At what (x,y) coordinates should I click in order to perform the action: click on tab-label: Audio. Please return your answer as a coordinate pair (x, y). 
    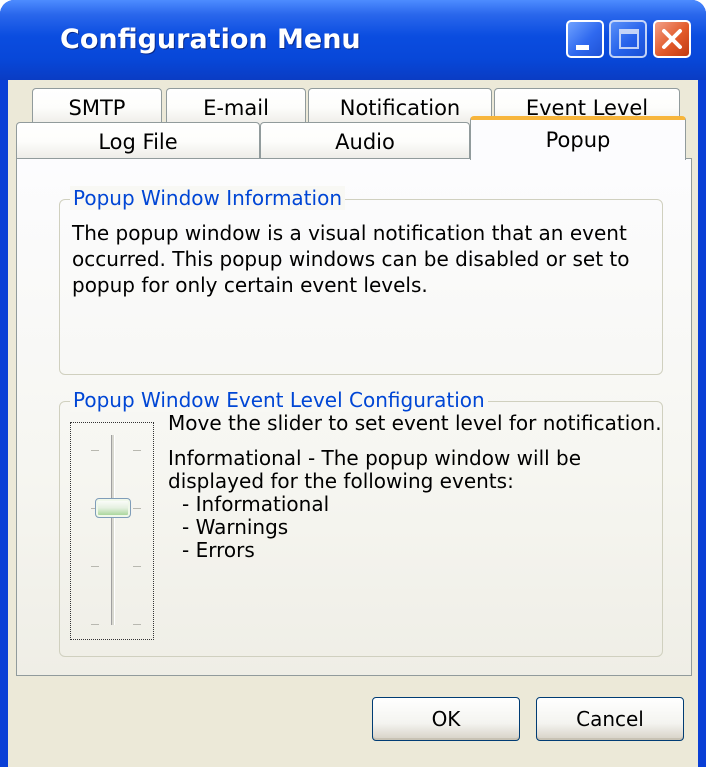
    Looking at the image, I should click on (365, 141).